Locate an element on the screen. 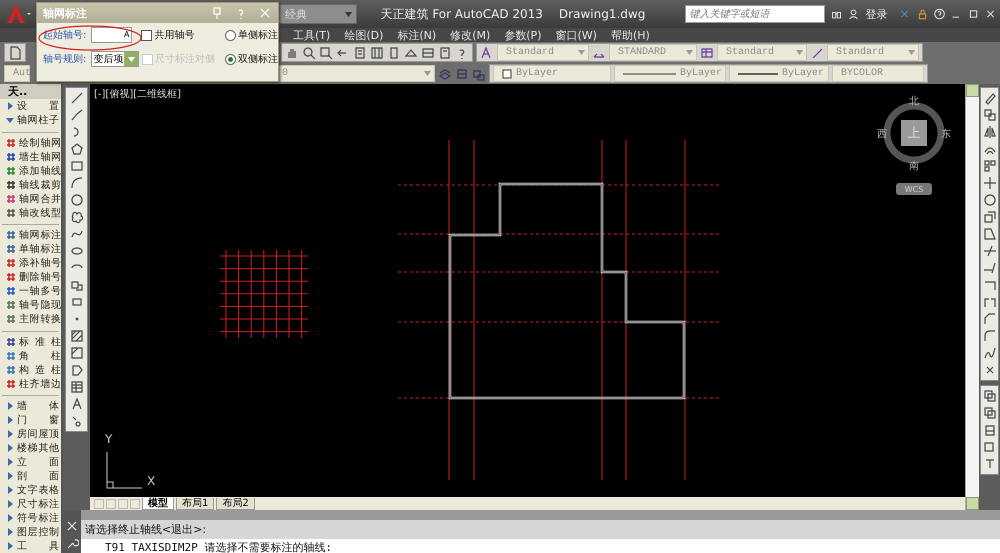 This screenshot has height=553, width=1000. bring-front-icon is located at coordinates (989, 396).